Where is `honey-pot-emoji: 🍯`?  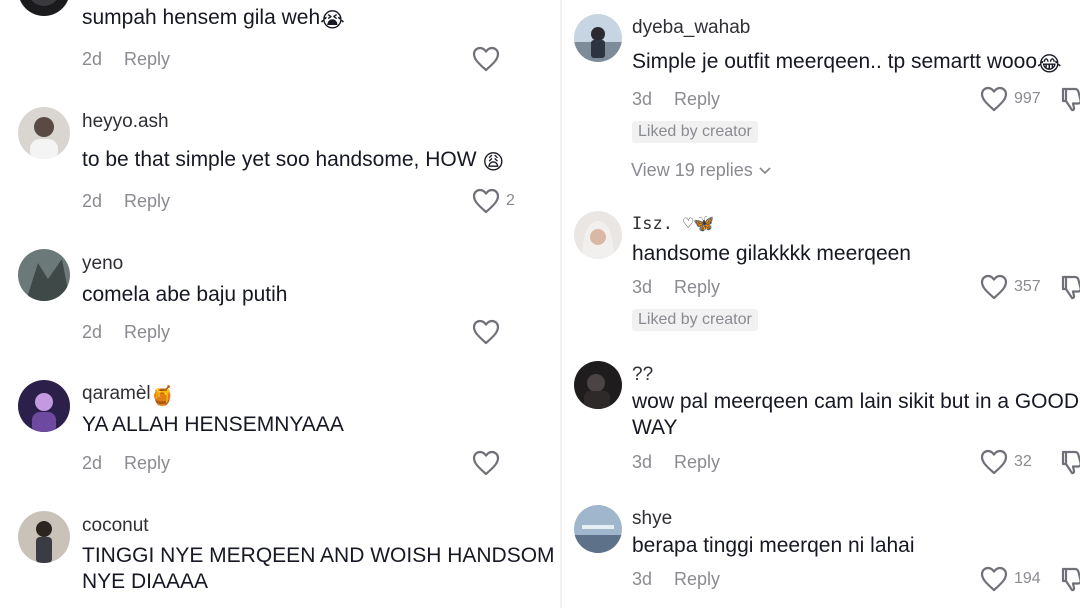
honey-pot-emoji: 🍯 is located at coordinates (162, 396).